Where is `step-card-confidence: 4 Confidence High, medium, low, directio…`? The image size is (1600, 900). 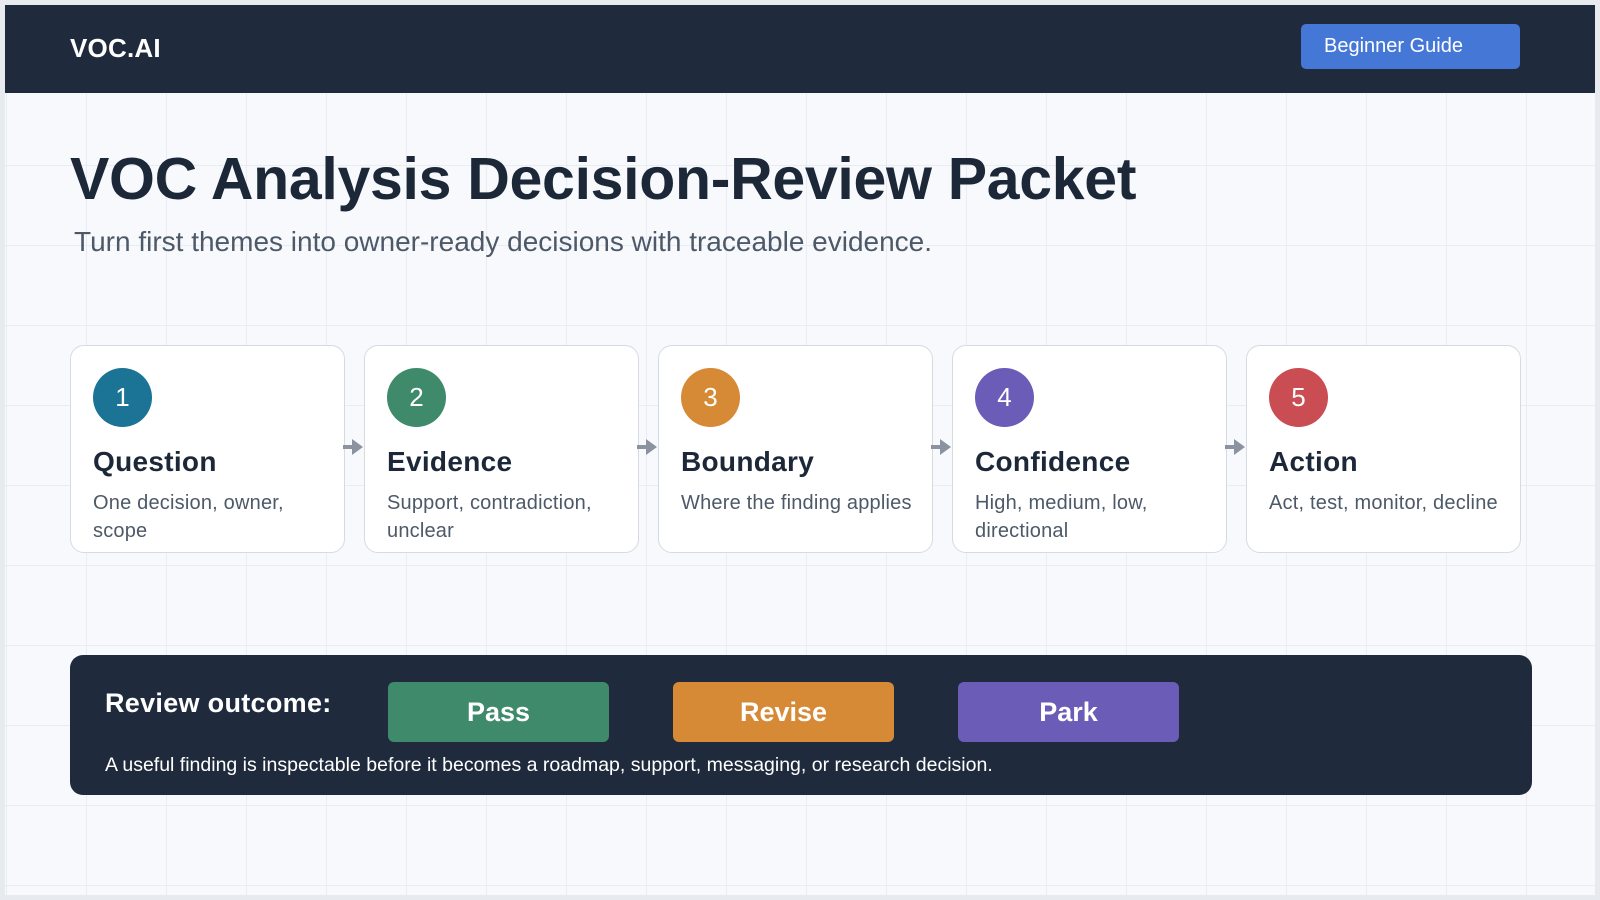 step-card-confidence: 4 Confidence High, medium, low, directio… is located at coordinates (1089, 449).